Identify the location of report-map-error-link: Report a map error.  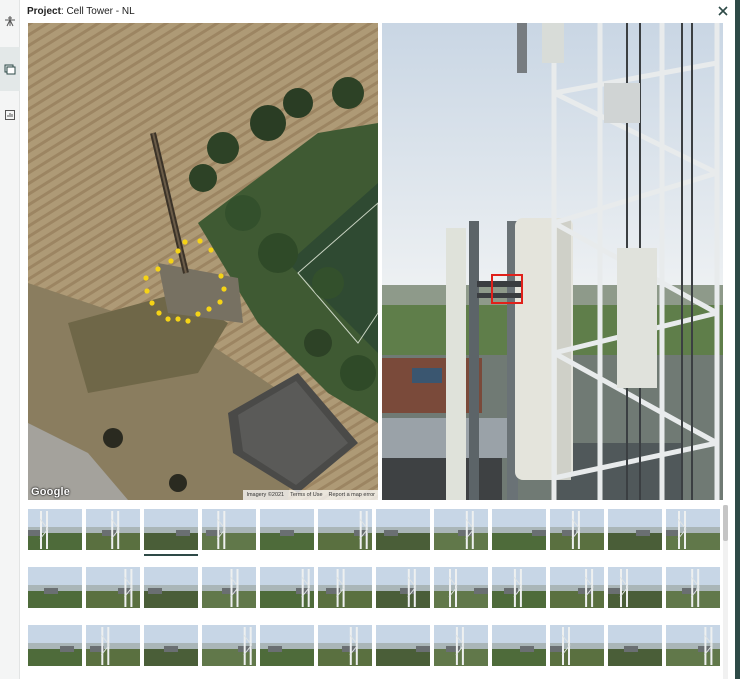
(352, 495).